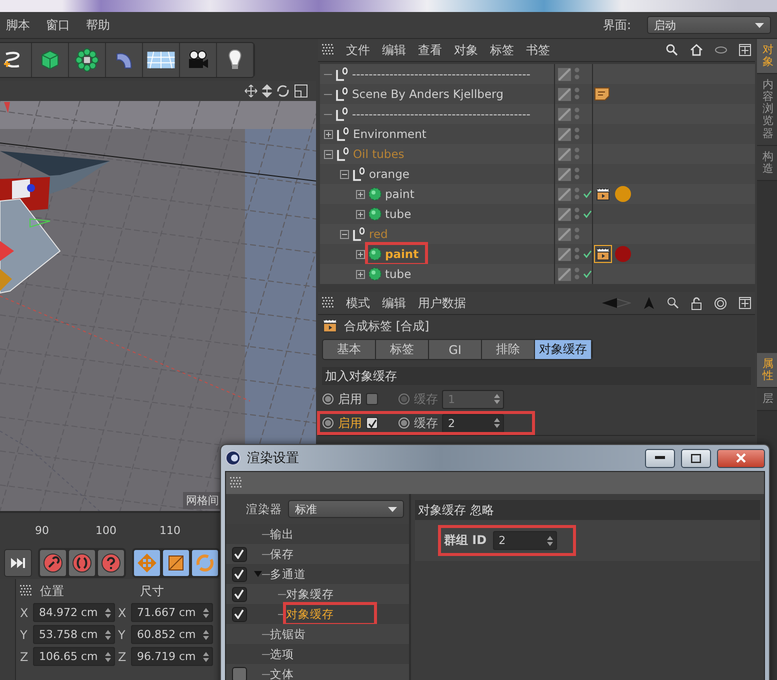 This screenshot has height=680, width=777. I want to click on back-arrow-icon, so click(616, 303).